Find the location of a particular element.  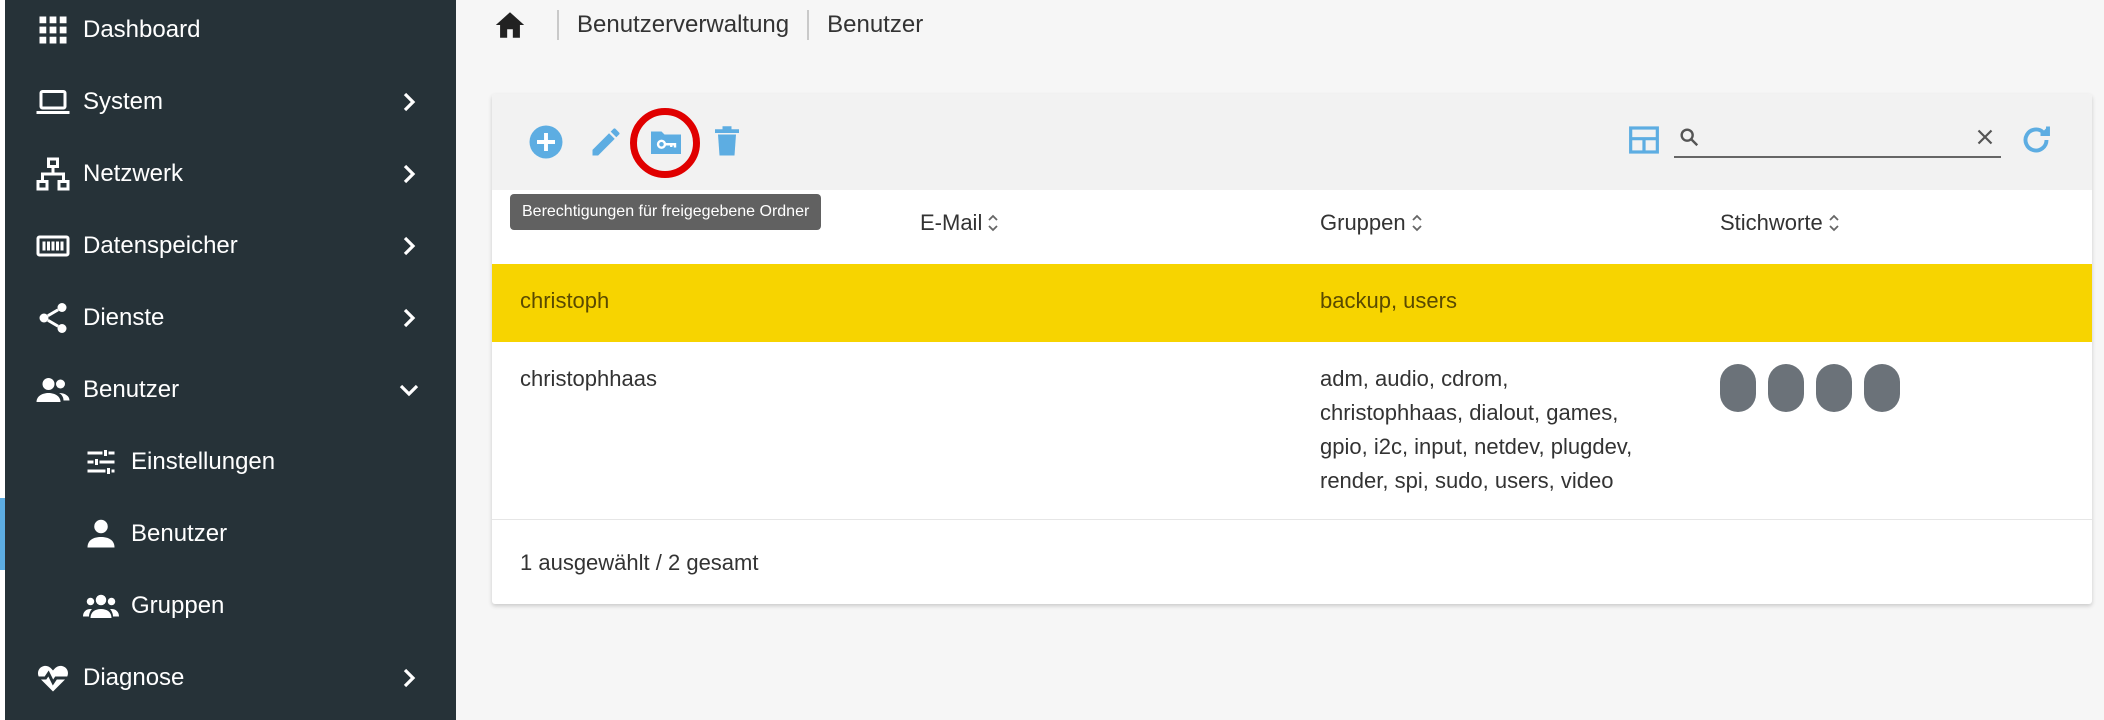

column-toggle-icon is located at coordinates (1644, 140).